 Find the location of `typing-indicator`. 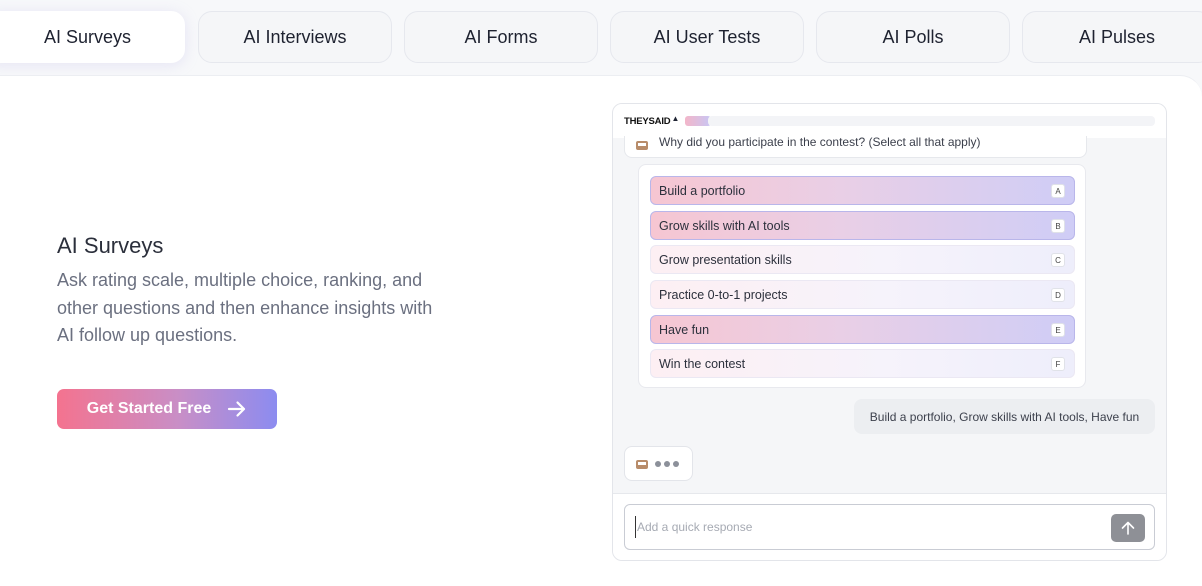

typing-indicator is located at coordinates (658, 463).